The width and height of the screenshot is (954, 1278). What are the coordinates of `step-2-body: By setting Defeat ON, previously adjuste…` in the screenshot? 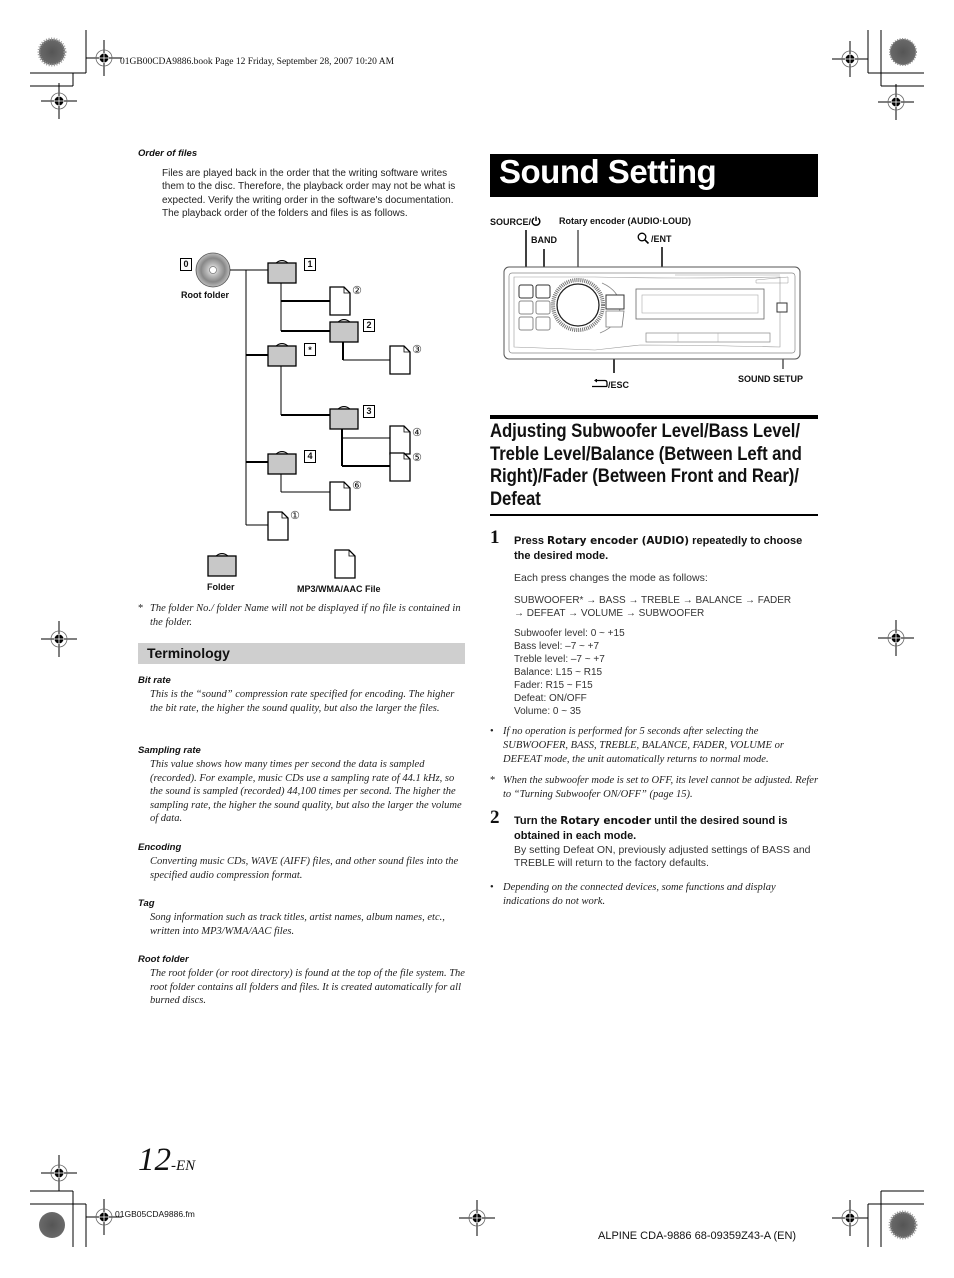 It's located at (662, 857).